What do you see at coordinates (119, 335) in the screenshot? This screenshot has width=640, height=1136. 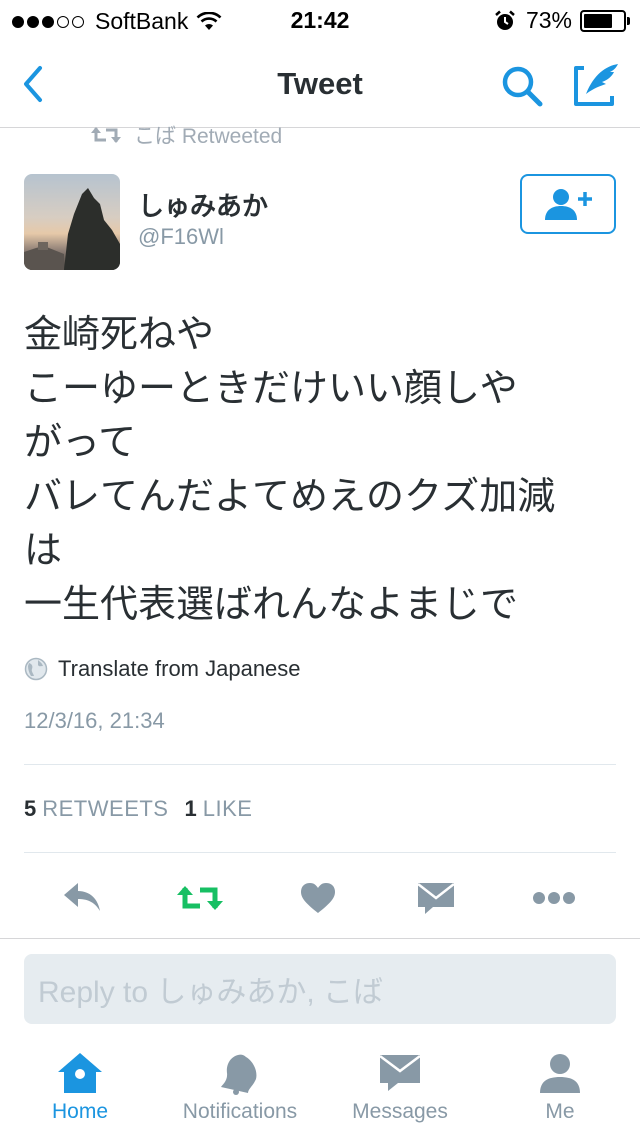 I see `tweet-text-line: 金崎死ねや` at bounding box center [119, 335].